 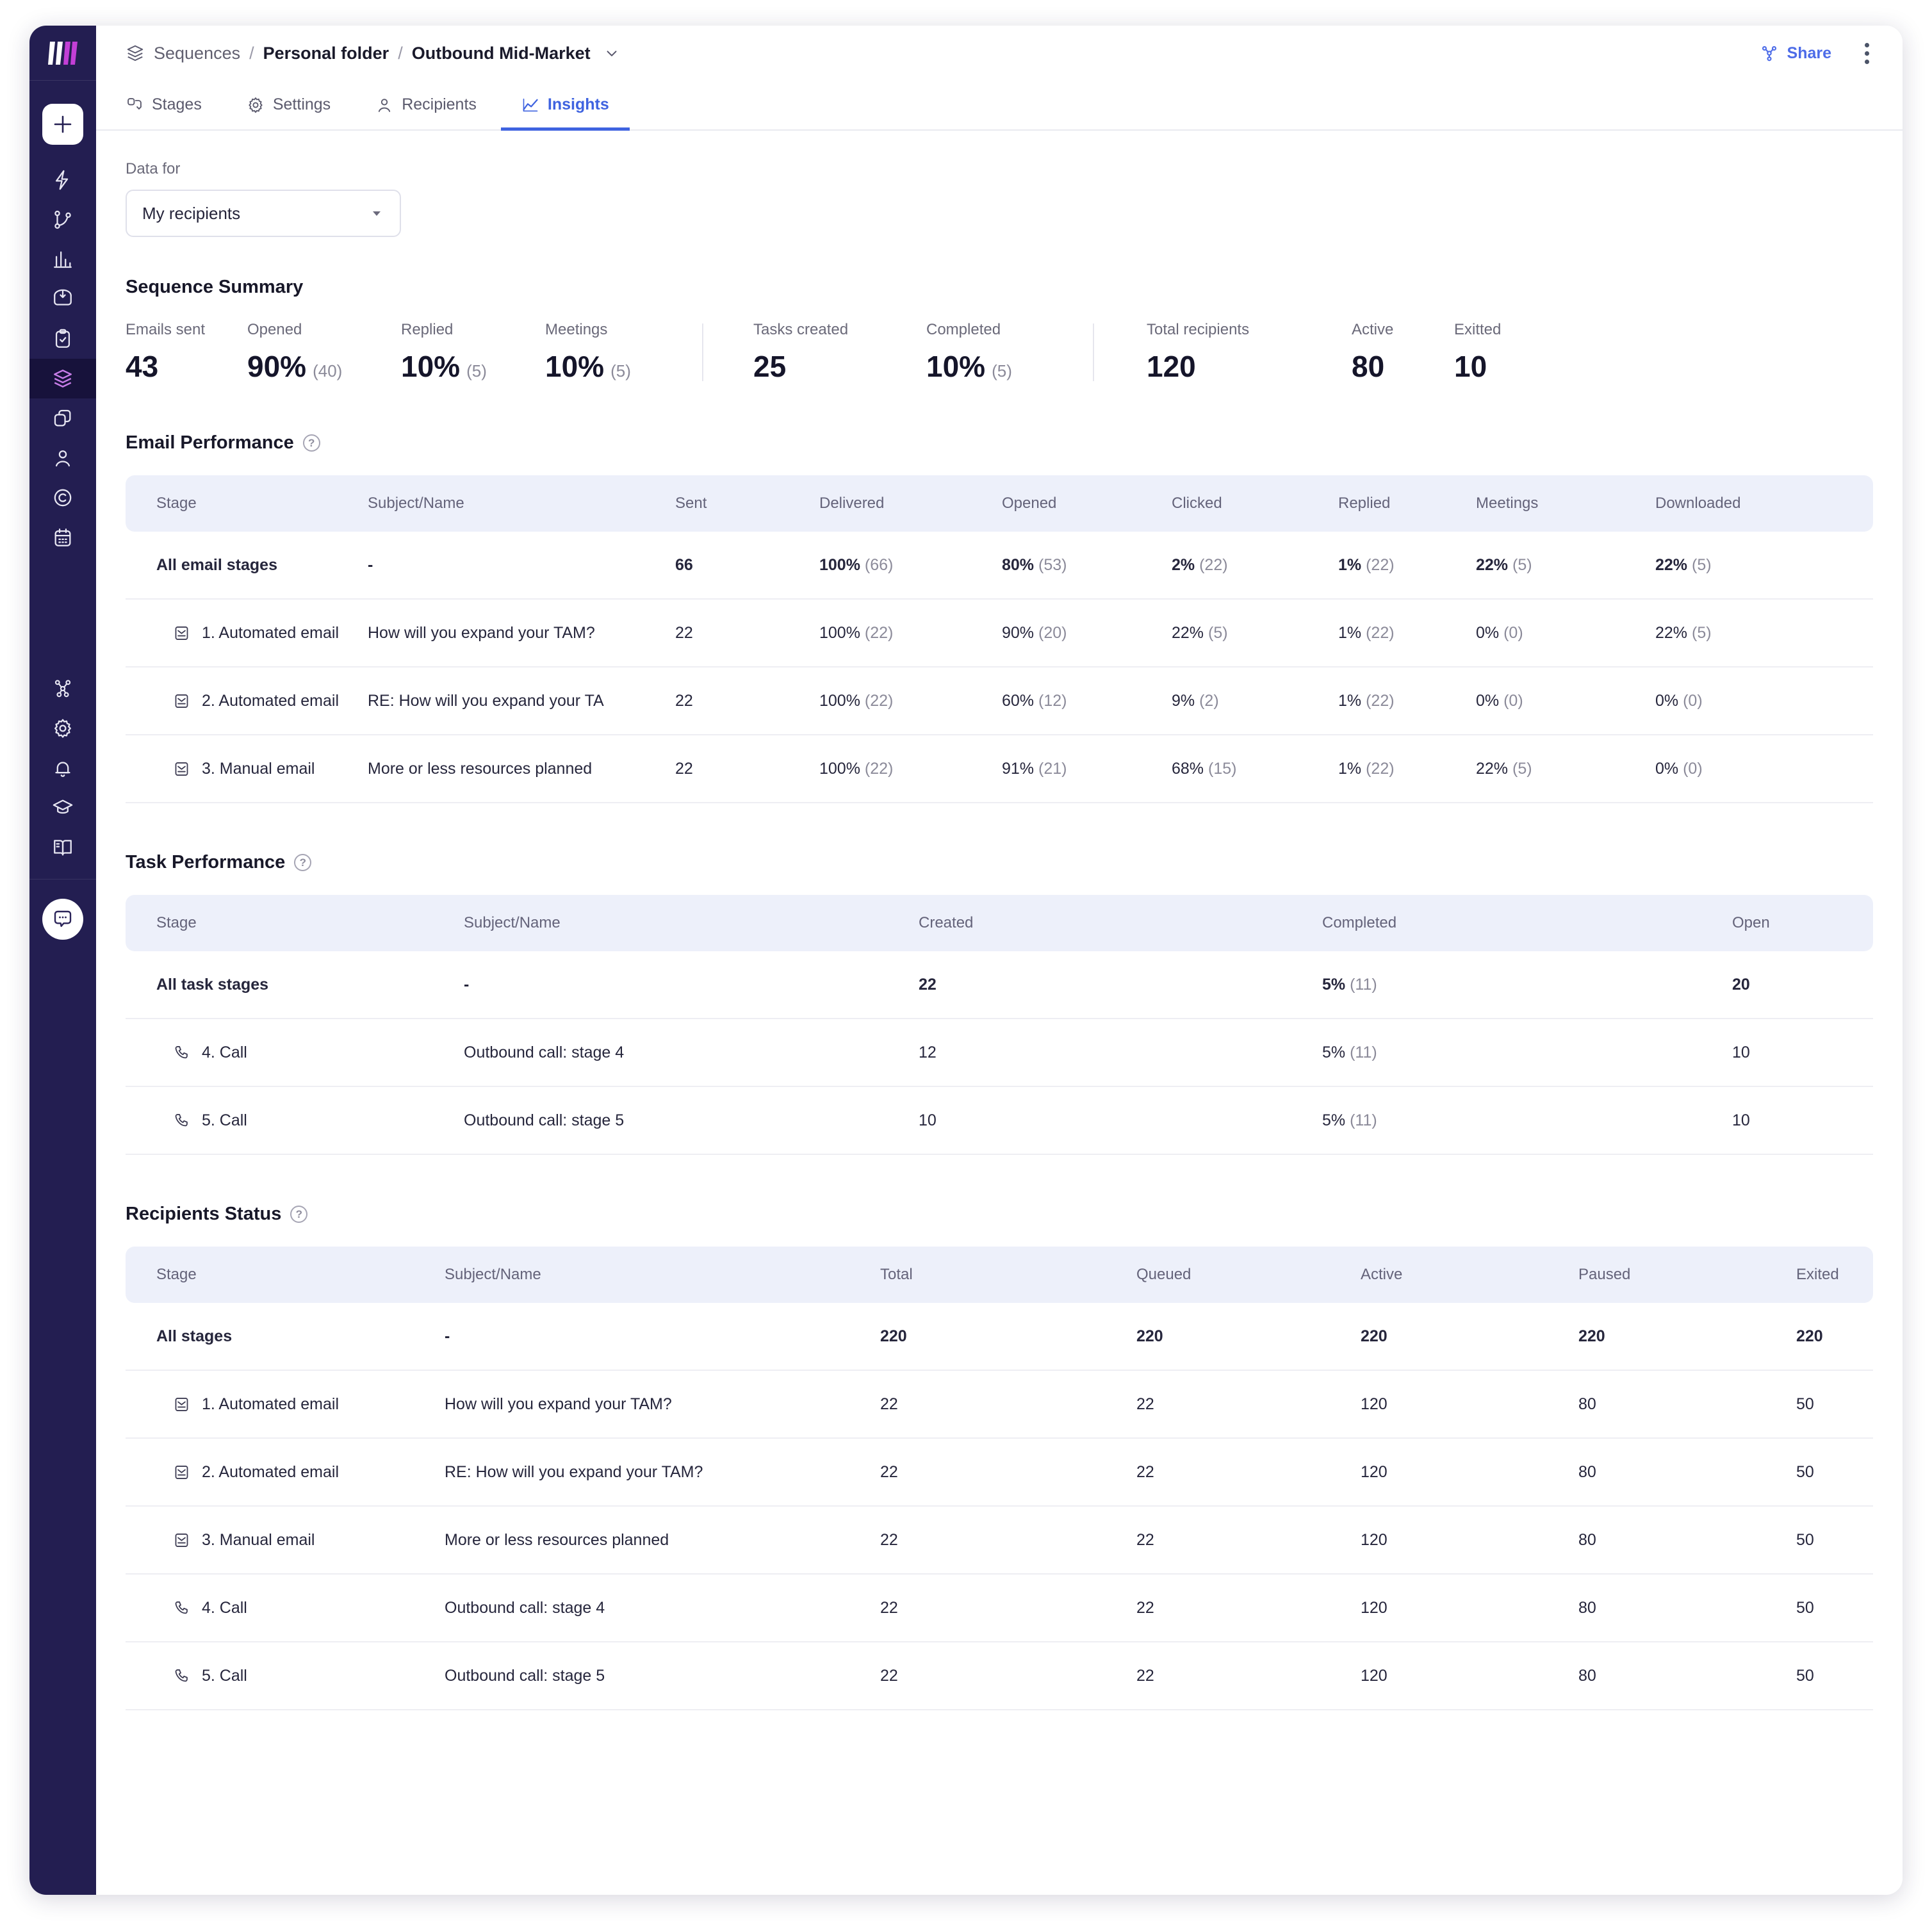 What do you see at coordinates (274, 329) in the screenshot?
I see `stat-label: Opened` at bounding box center [274, 329].